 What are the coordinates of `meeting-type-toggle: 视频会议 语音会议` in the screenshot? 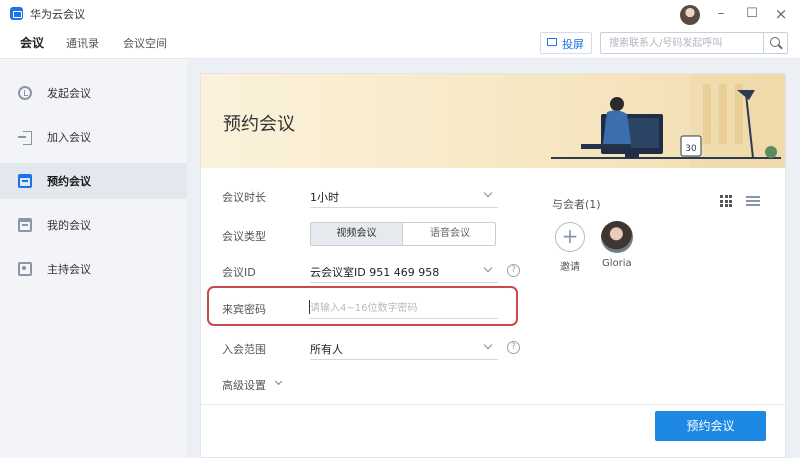 It's located at (403, 234).